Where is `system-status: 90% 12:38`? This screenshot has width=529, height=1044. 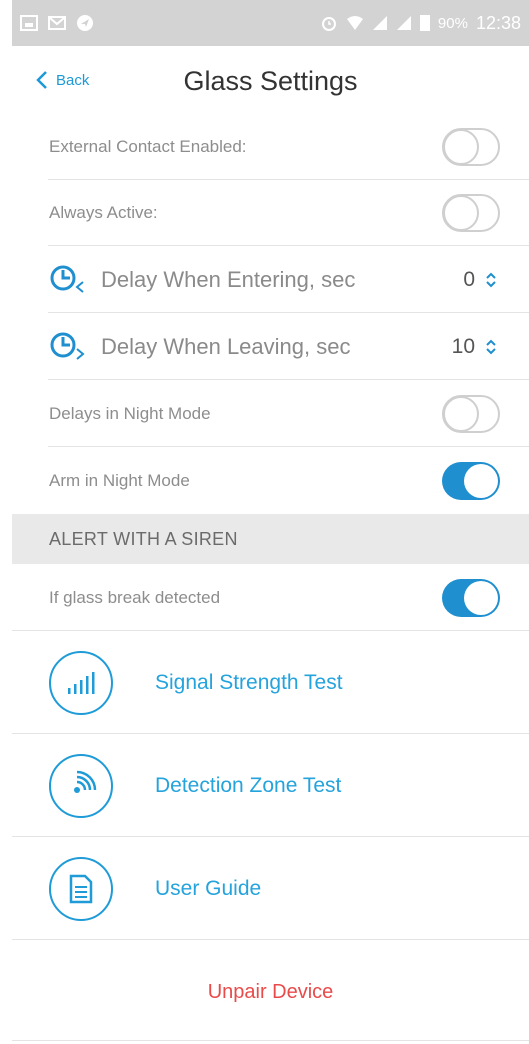 system-status: 90% 12:38 is located at coordinates (424, 23).